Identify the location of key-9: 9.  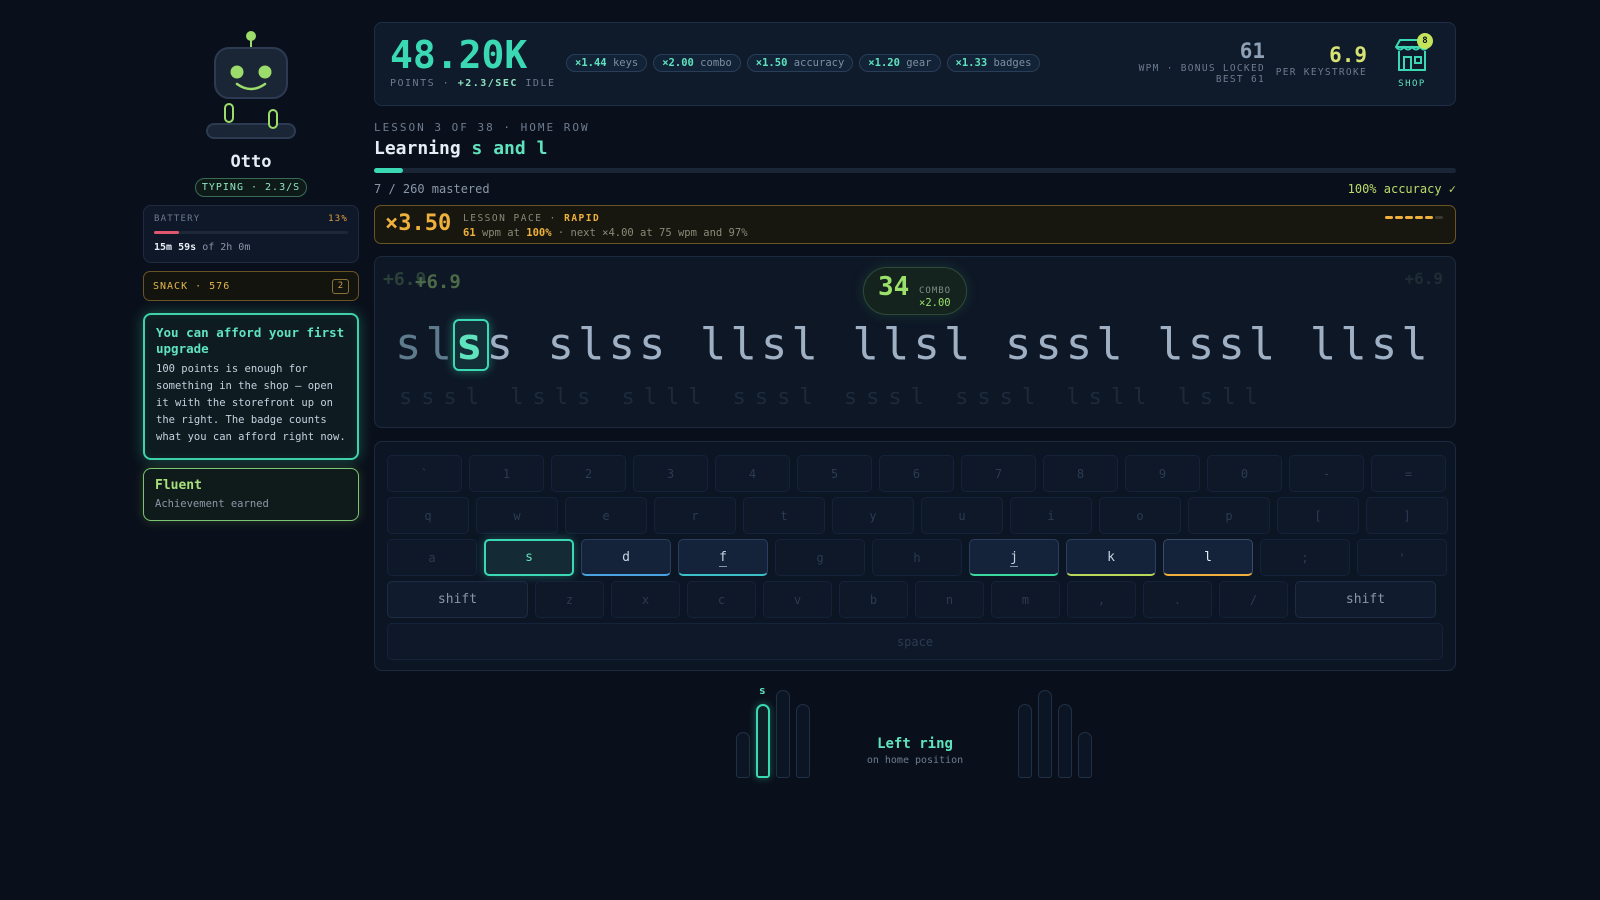
(1162, 473).